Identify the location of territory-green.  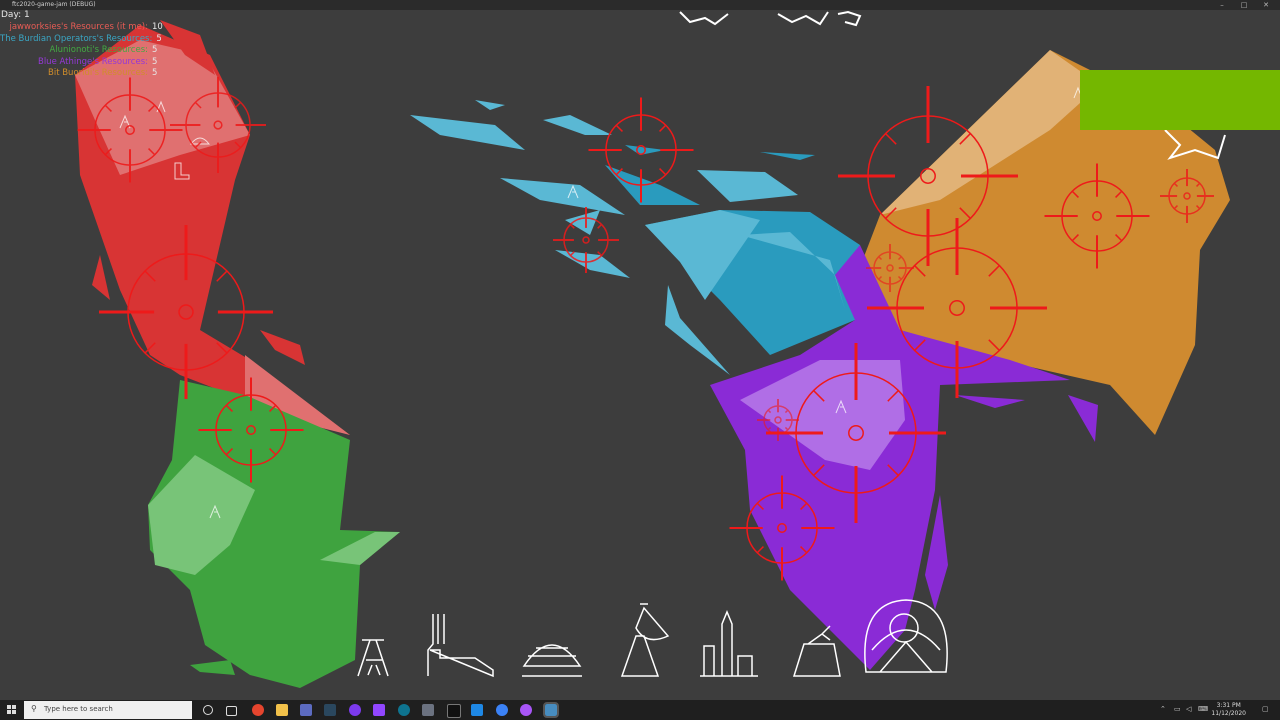
(274, 534).